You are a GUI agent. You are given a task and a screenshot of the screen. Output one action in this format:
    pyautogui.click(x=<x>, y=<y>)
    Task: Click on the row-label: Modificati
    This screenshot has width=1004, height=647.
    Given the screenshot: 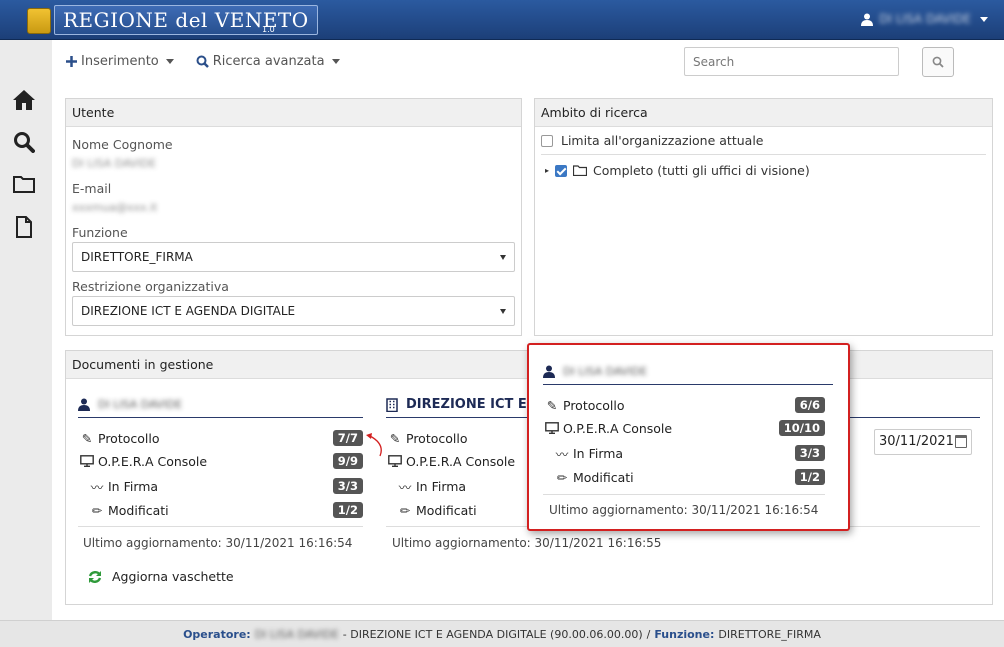 What is the action you would take?
    pyautogui.click(x=138, y=510)
    